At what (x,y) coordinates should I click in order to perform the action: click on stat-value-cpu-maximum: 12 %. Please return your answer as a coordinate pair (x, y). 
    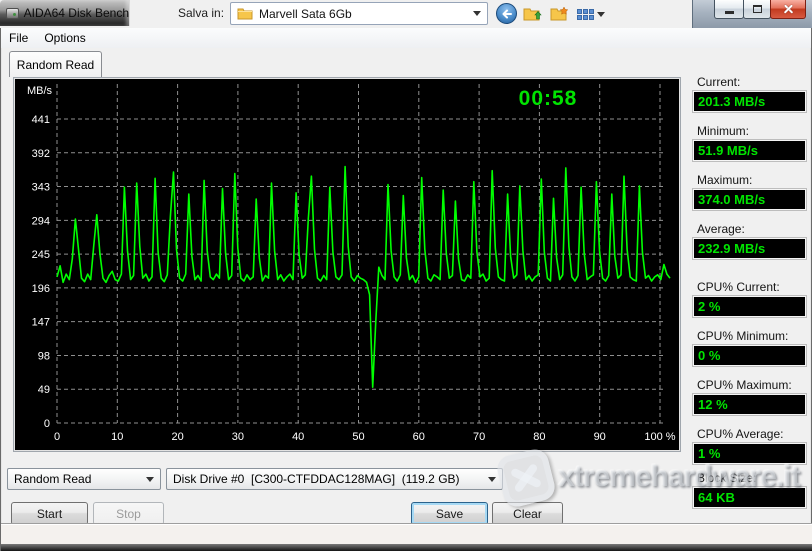
    Looking at the image, I should click on (749, 404).